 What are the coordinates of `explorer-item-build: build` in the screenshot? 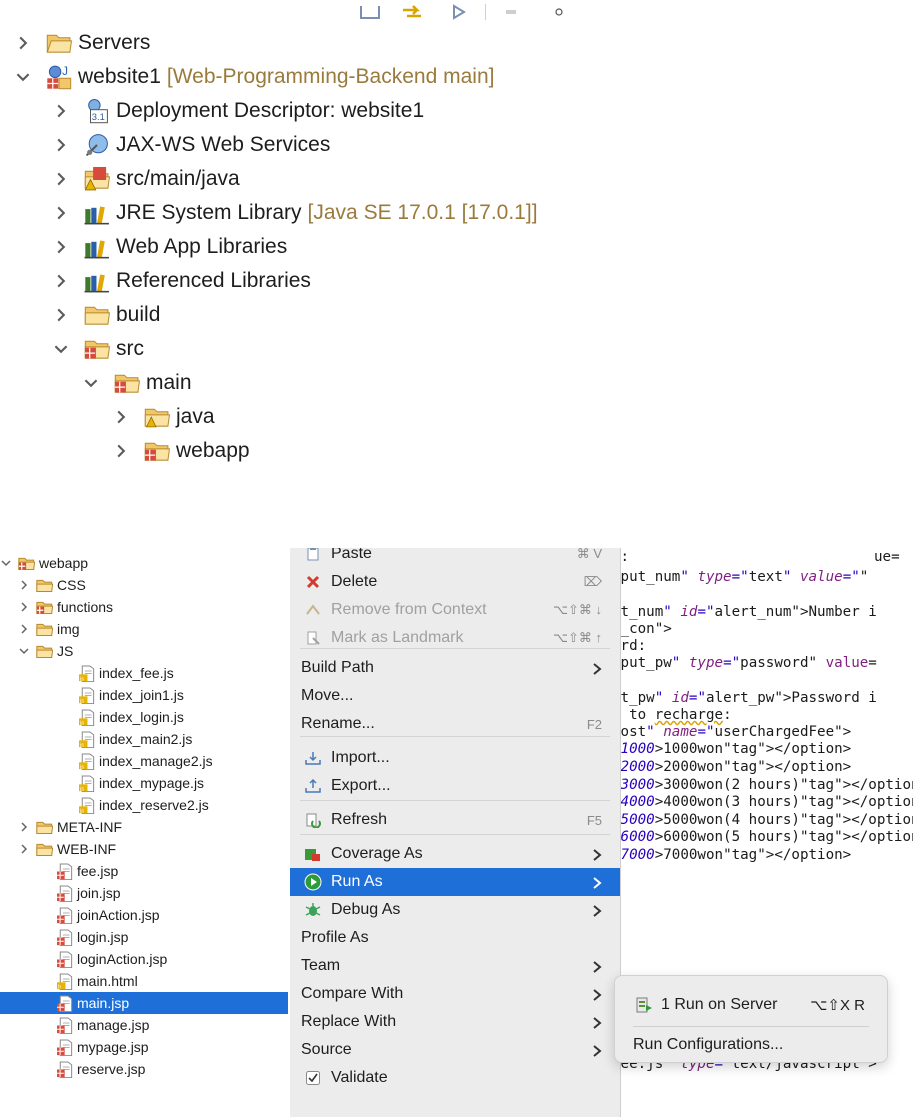 It's located at (105, 315).